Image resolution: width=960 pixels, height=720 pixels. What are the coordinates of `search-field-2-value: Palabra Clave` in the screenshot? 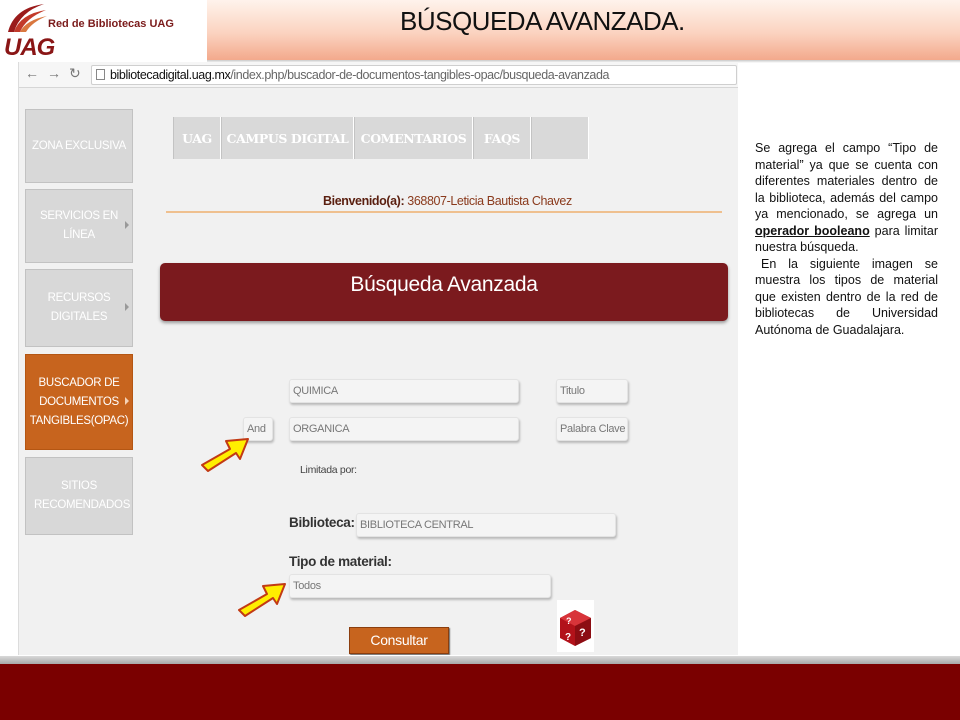 It's located at (593, 429).